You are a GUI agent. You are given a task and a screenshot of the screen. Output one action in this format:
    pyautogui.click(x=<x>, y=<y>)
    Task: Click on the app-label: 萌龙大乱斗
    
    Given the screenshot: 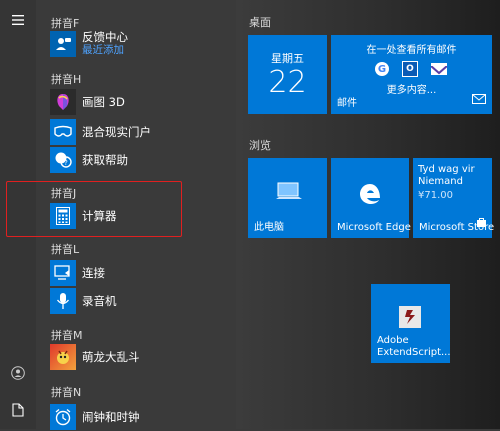 What is the action you would take?
    pyautogui.click(x=111, y=356)
    